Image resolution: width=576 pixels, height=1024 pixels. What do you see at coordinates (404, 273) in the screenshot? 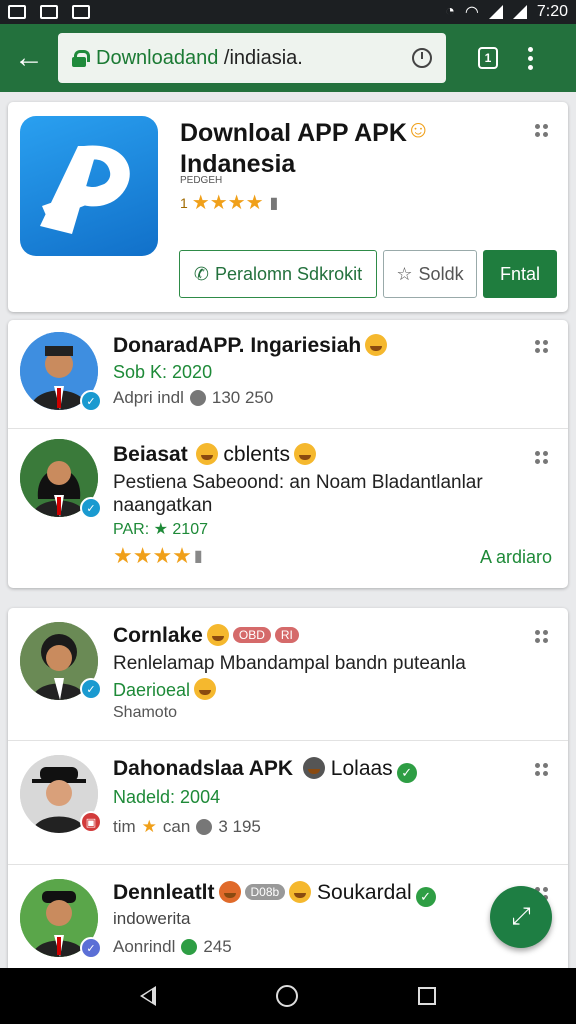
I see `star-outline-icon: ☆` at bounding box center [404, 273].